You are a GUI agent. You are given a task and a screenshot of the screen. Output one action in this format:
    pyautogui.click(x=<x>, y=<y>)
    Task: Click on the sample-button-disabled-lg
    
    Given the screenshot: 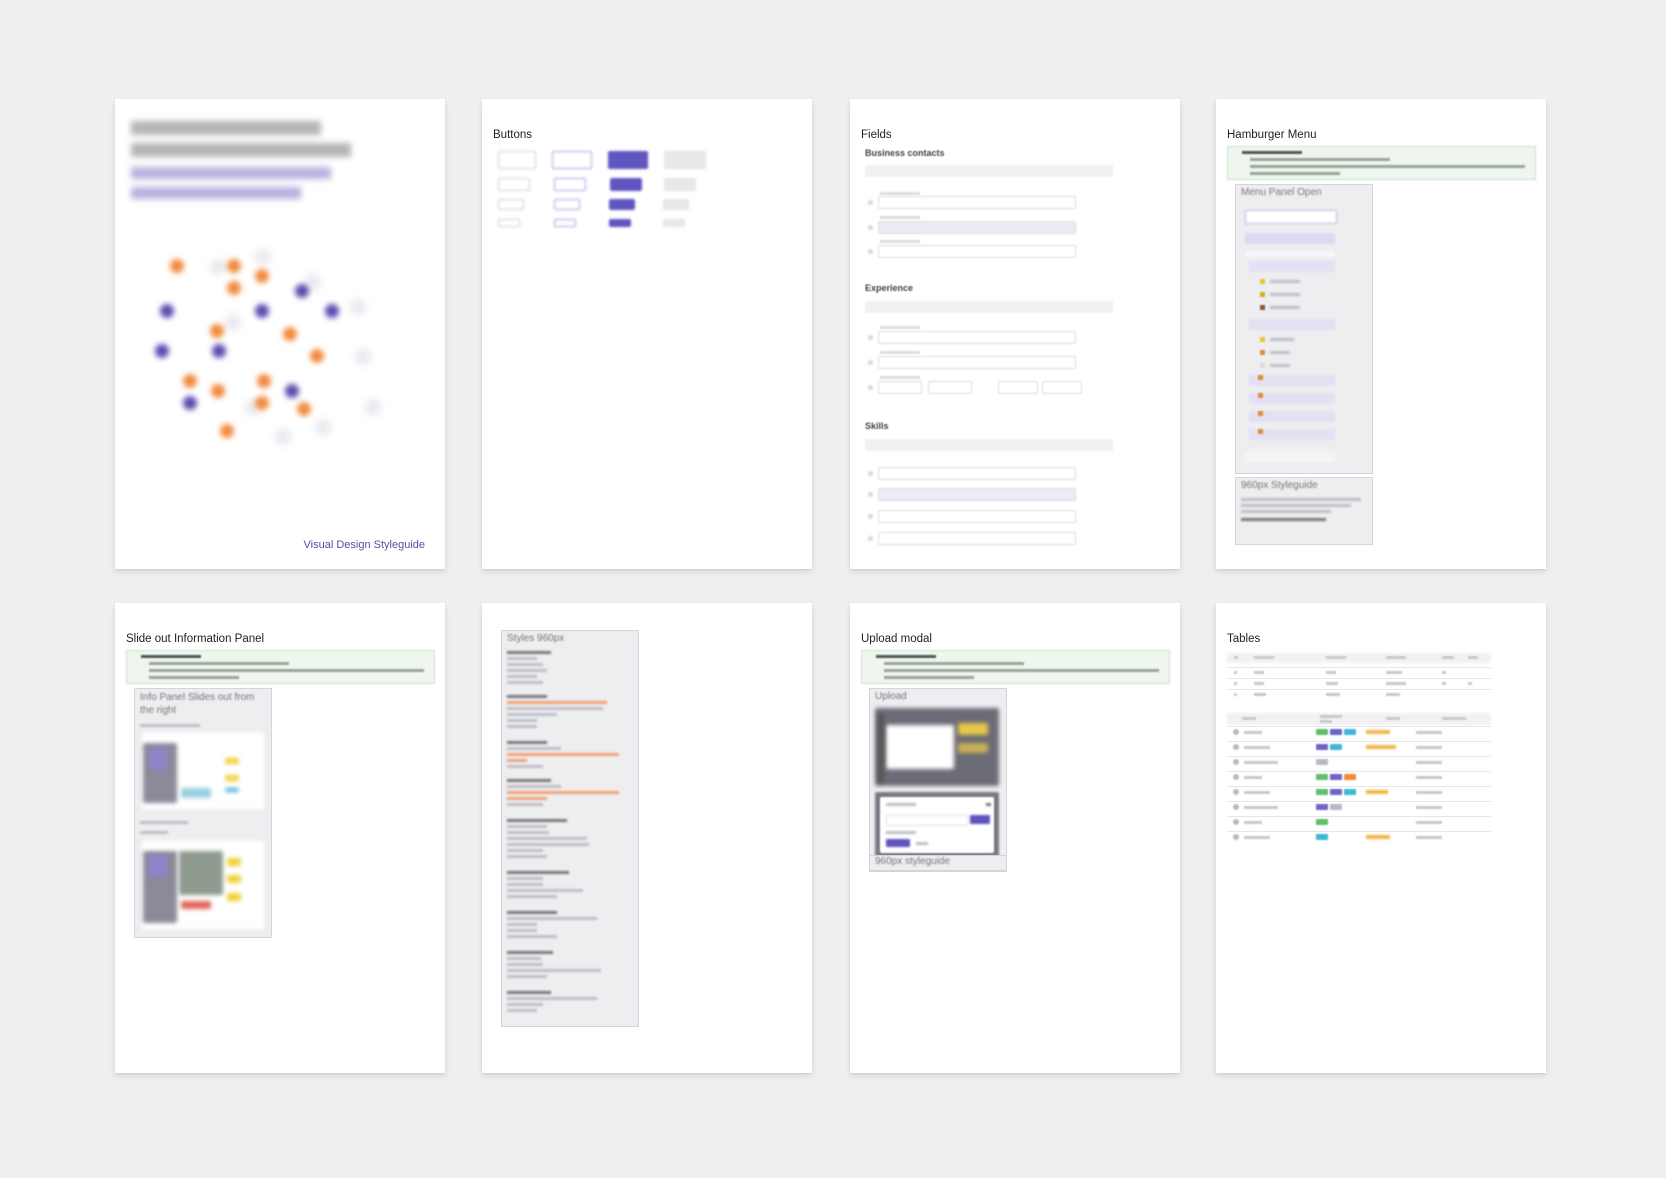 What is the action you would take?
    pyautogui.click(x=685, y=160)
    